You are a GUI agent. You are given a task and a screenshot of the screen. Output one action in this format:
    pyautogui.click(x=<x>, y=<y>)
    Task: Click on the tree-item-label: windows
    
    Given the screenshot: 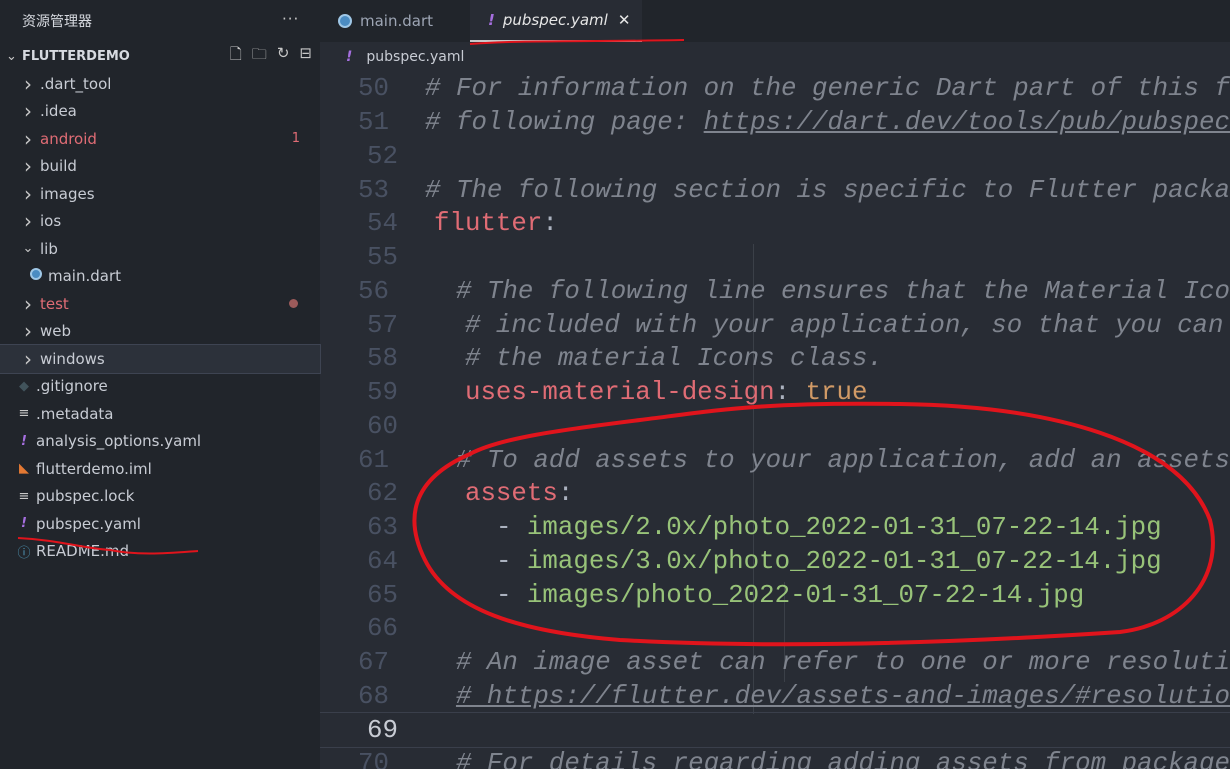 What is the action you would take?
    pyautogui.click(x=72, y=358)
    